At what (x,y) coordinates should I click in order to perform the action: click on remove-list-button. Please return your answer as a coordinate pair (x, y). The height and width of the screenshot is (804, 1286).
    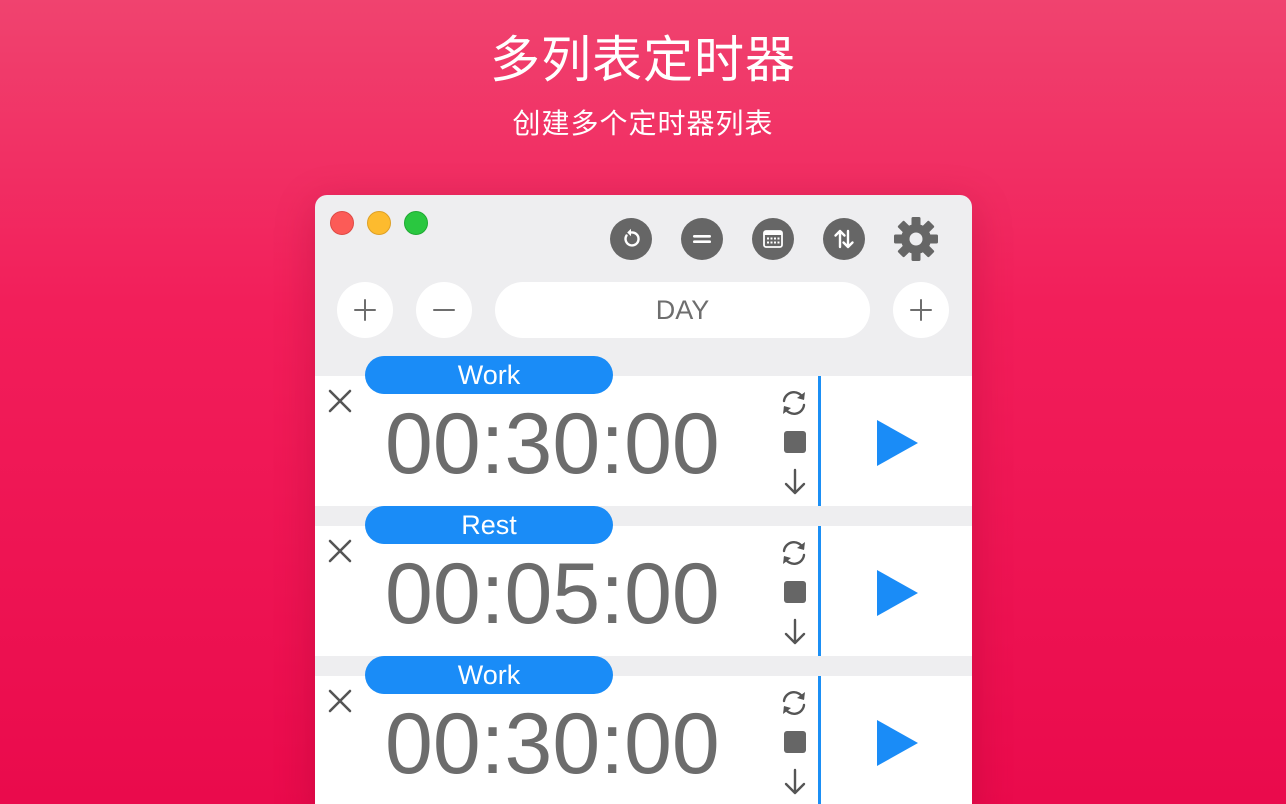
    Looking at the image, I should click on (444, 310).